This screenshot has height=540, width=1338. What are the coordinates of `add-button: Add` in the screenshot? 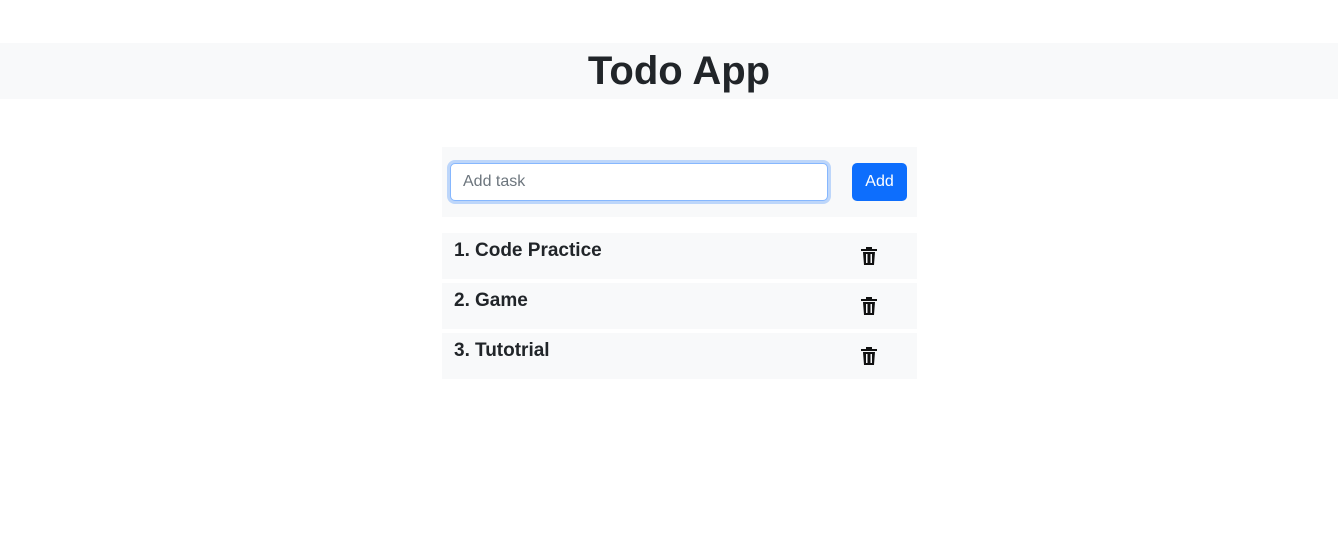 It's located at (879, 182).